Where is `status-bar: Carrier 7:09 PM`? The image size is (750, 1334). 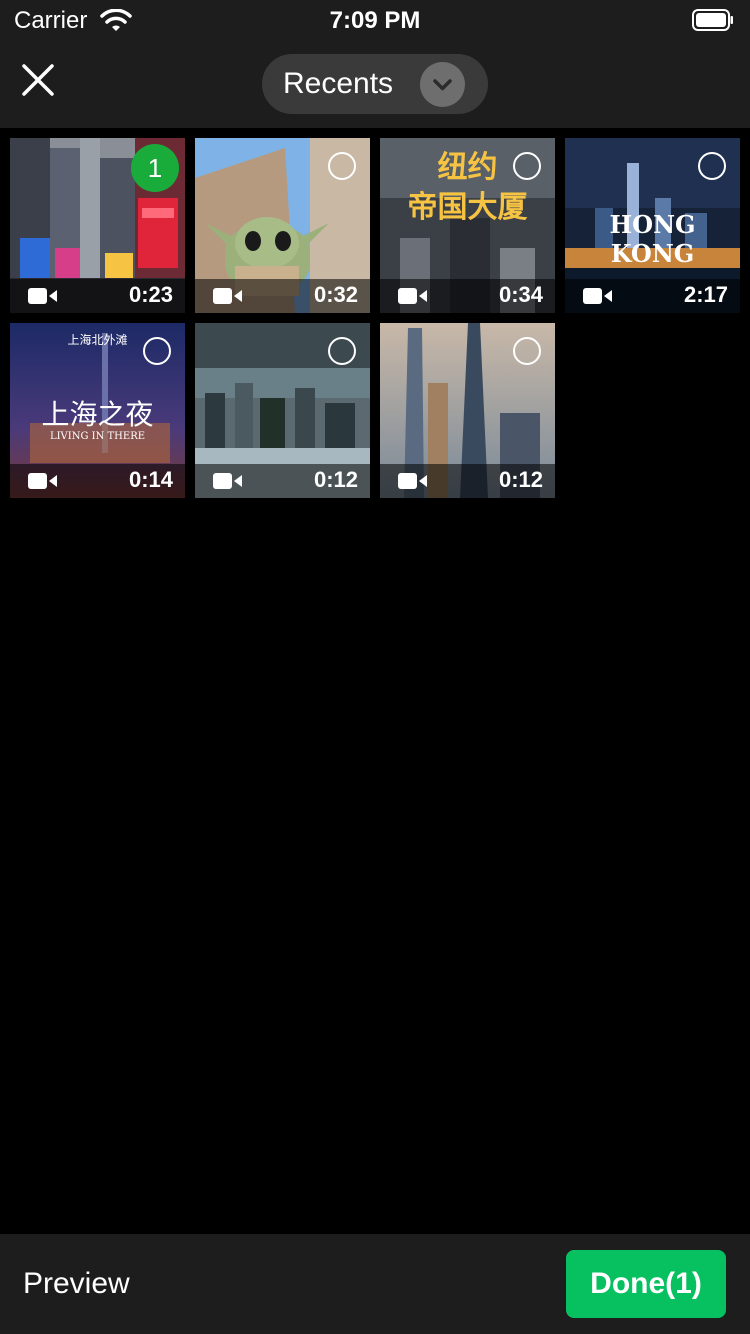
status-bar: Carrier 7:09 PM is located at coordinates (375, 20).